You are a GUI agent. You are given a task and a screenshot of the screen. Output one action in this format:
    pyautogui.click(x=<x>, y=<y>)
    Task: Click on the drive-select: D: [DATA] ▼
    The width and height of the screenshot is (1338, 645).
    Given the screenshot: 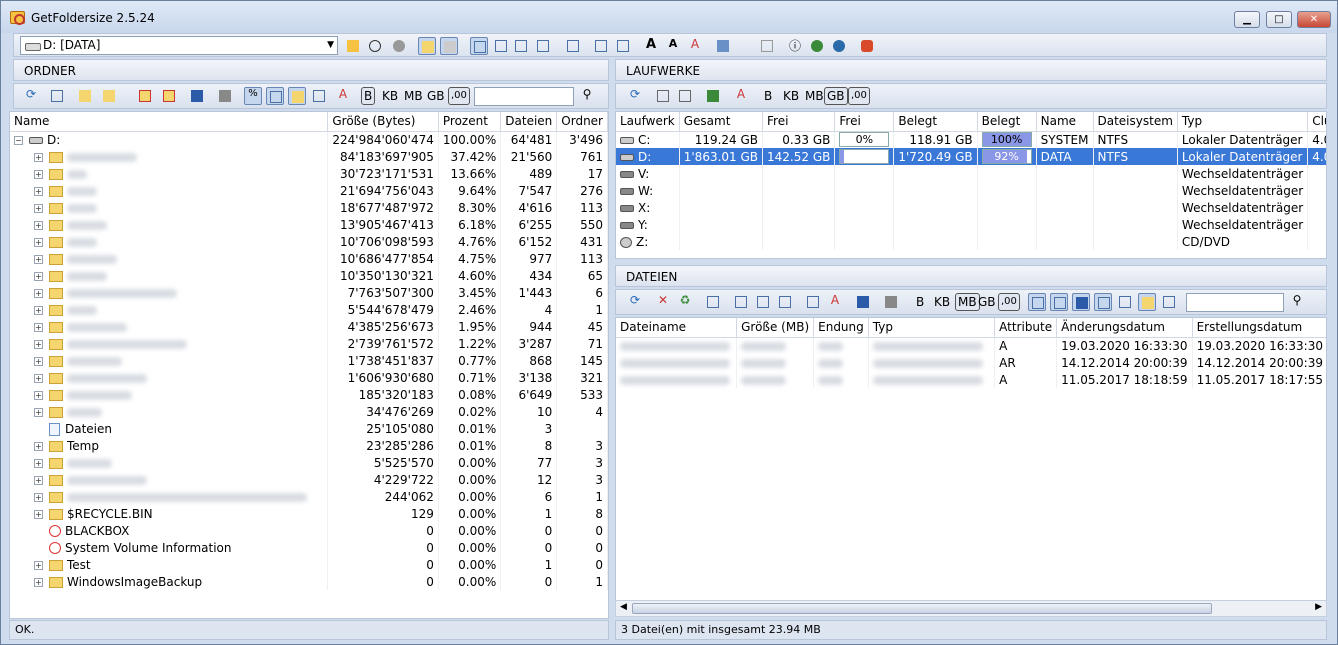 What is the action you would take?
    pyautogui.click(x=179, y=45)
    